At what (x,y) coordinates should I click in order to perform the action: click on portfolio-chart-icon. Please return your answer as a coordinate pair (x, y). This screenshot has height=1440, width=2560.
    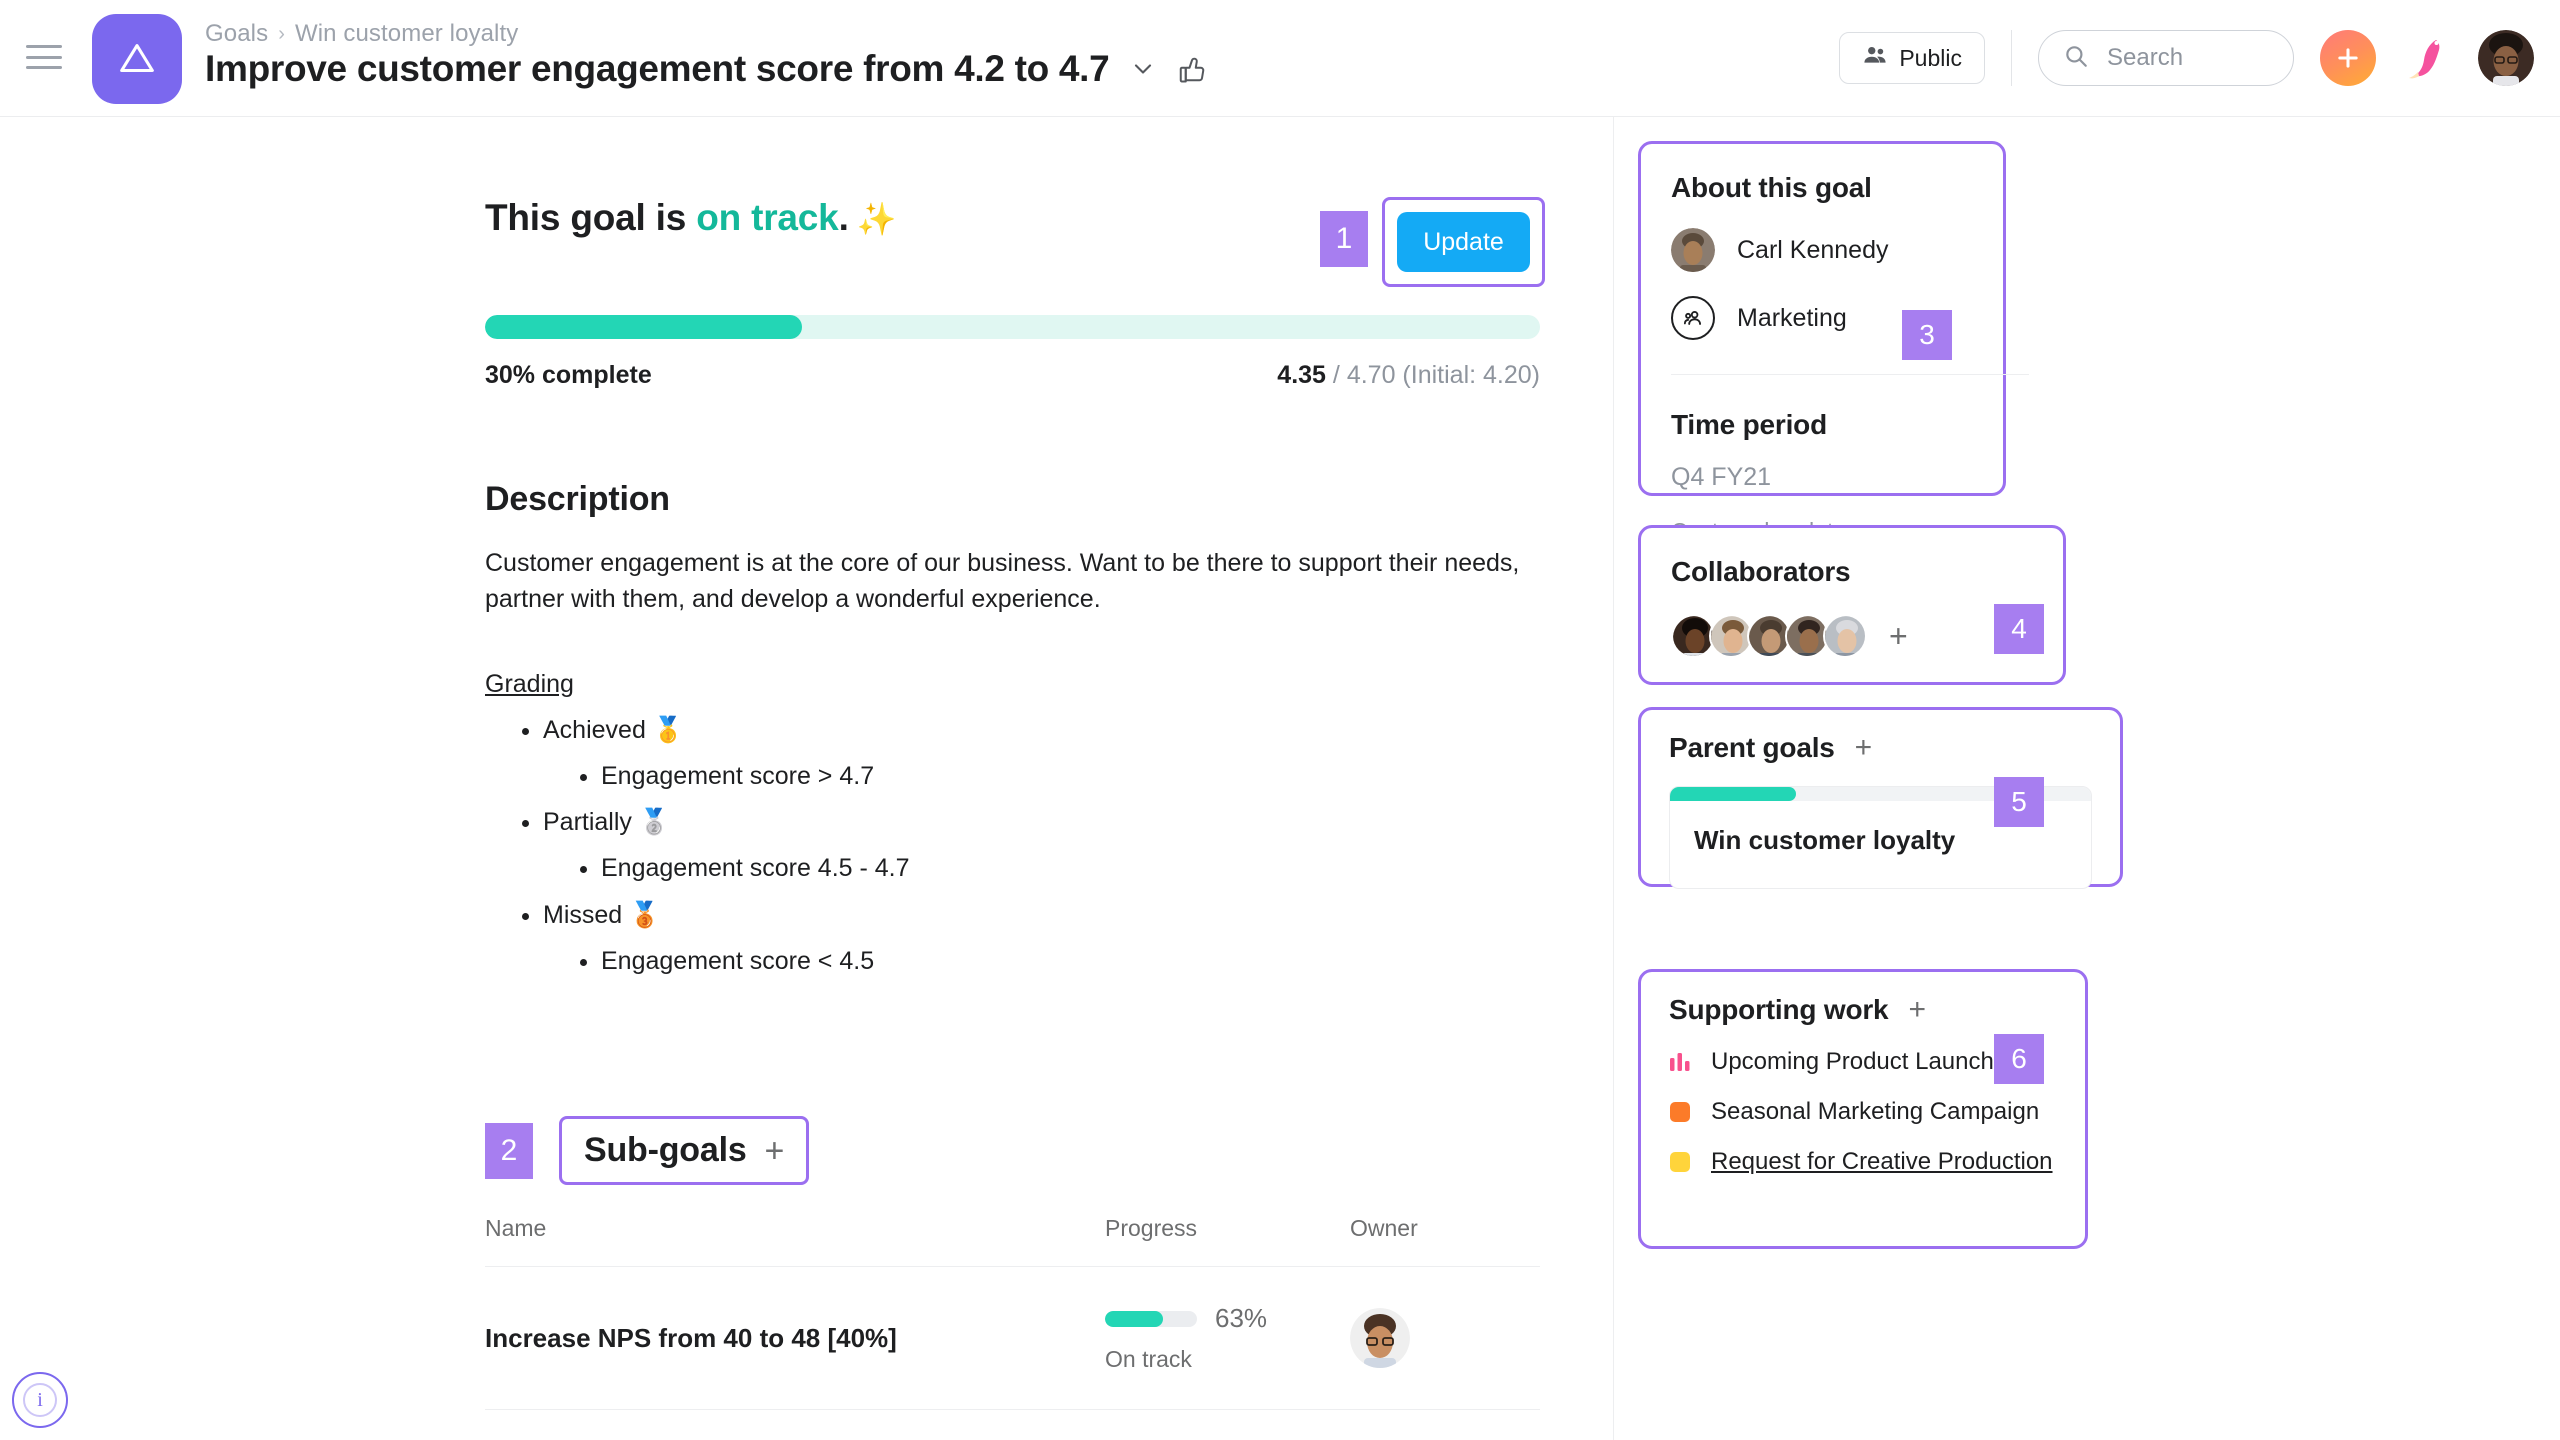
    Looking at the image, I should click on (1680, 1062).